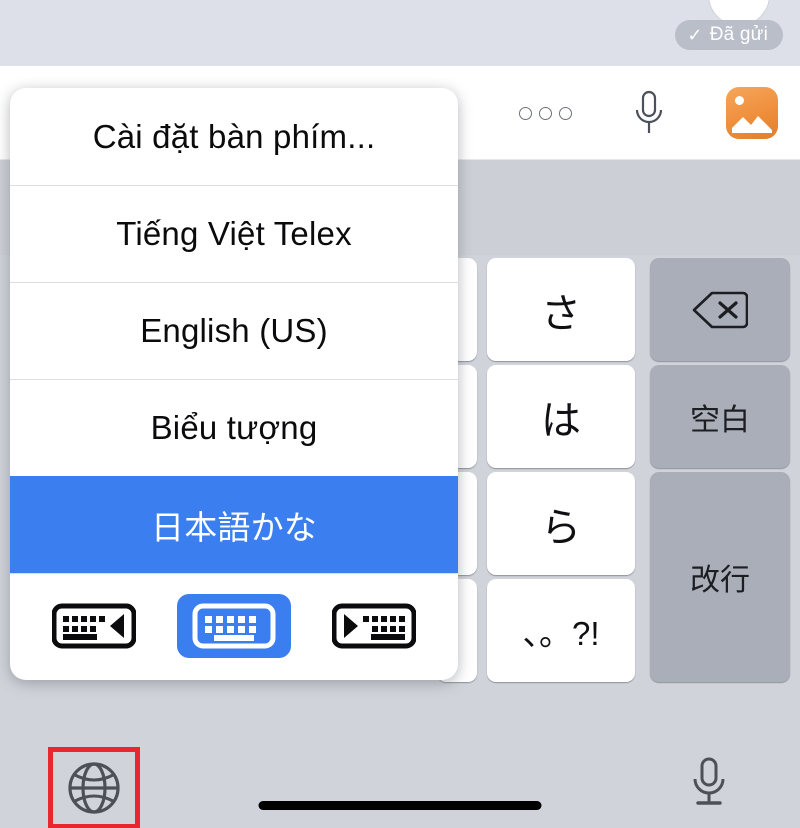 The height and width of the screenshot is (828, 800). I want to click on status-badge-label: Đã gửi, so click(738, 34).